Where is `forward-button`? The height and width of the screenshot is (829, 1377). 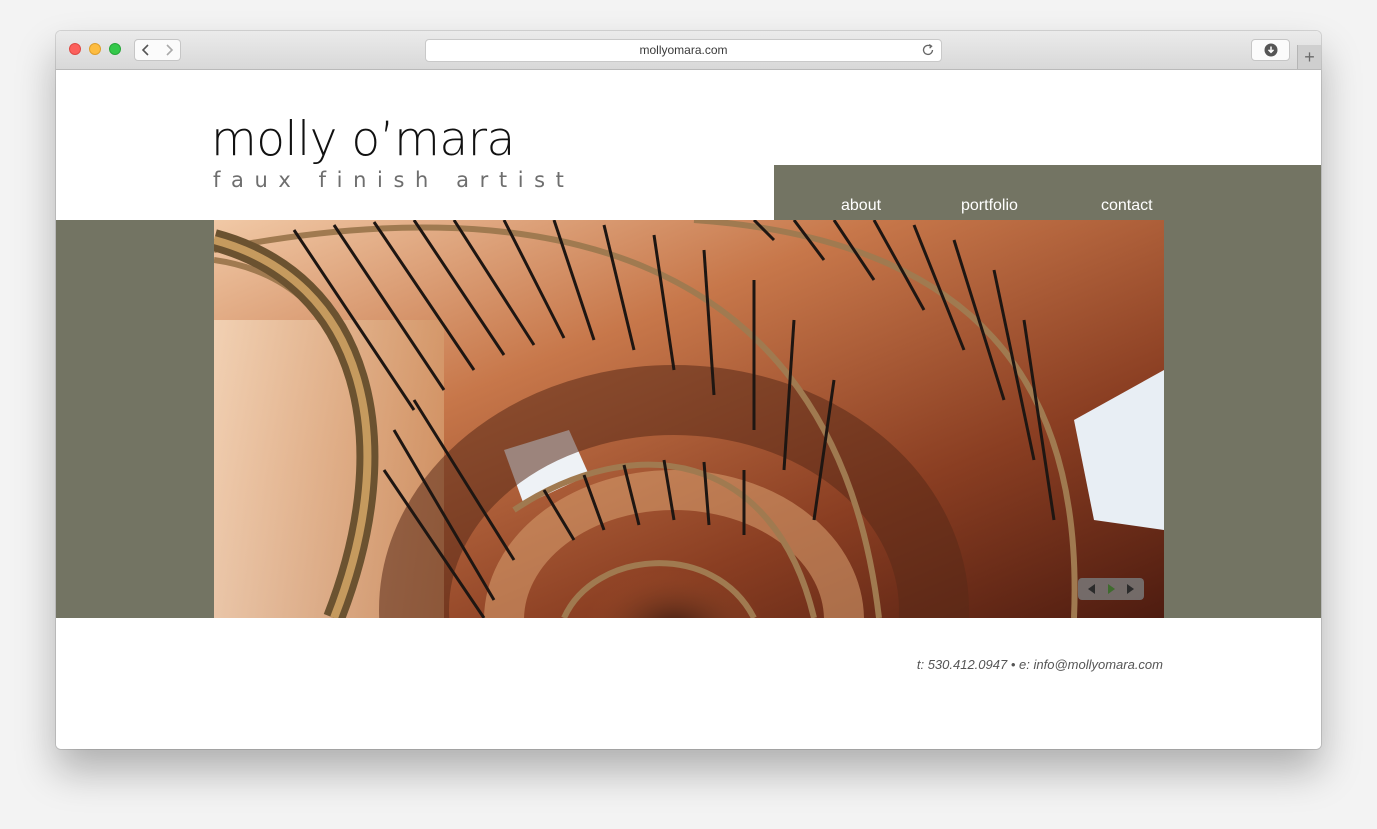
forward-button is located at coordinates (169, 50).